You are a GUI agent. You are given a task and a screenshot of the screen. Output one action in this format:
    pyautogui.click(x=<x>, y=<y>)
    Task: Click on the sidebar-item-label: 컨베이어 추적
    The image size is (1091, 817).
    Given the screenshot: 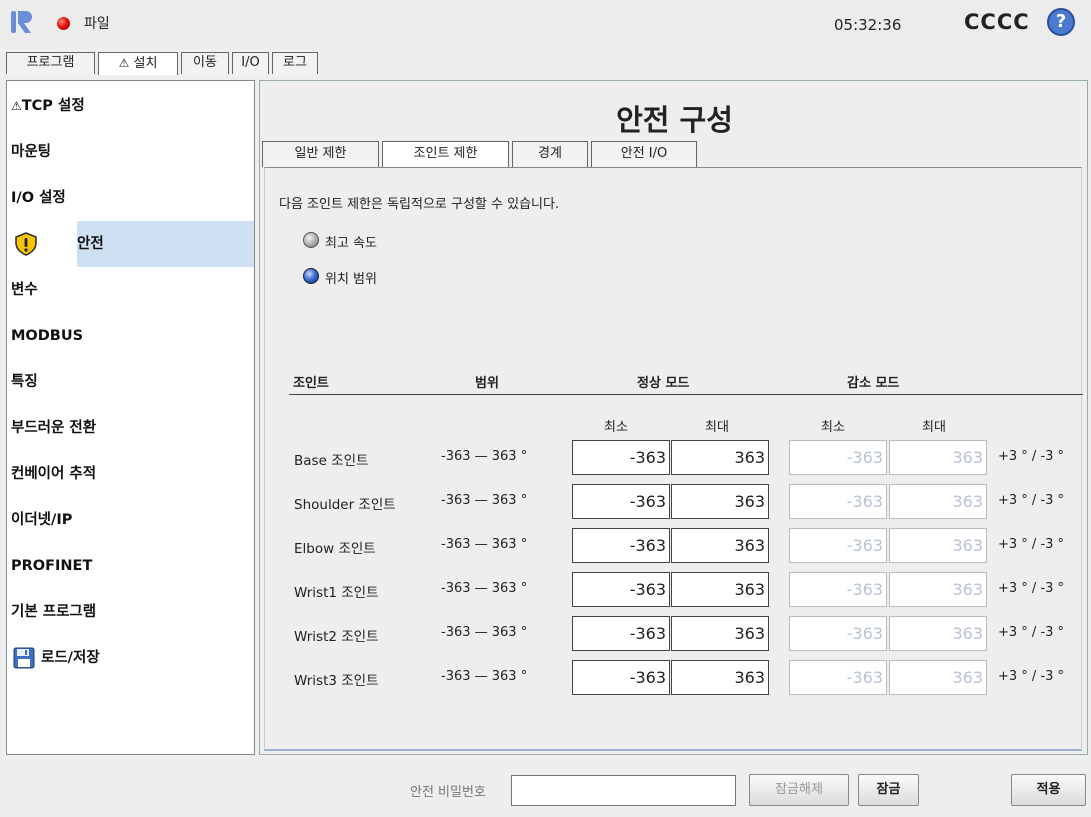 What is the action you would take?
    pyautogui.click(x=54, y=474)
    